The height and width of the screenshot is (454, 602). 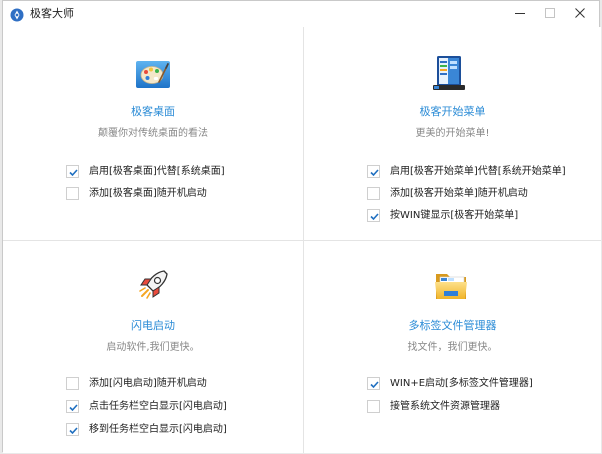 I want to click on feature-title: 闪电启动, so click(x=153, y=325).